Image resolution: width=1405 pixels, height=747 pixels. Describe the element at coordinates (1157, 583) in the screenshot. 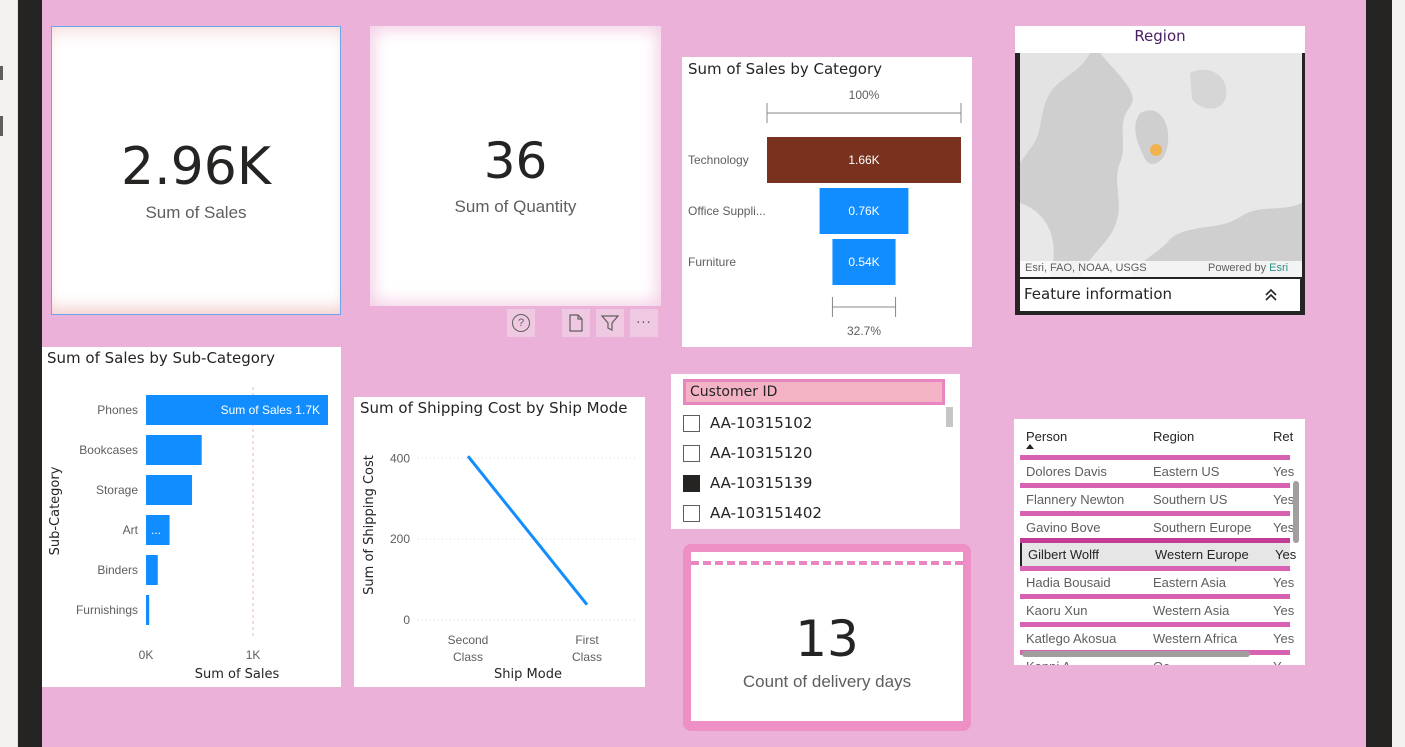

I see `table-row: Hadia Bousaid Eastern Asia Yes` at that location.